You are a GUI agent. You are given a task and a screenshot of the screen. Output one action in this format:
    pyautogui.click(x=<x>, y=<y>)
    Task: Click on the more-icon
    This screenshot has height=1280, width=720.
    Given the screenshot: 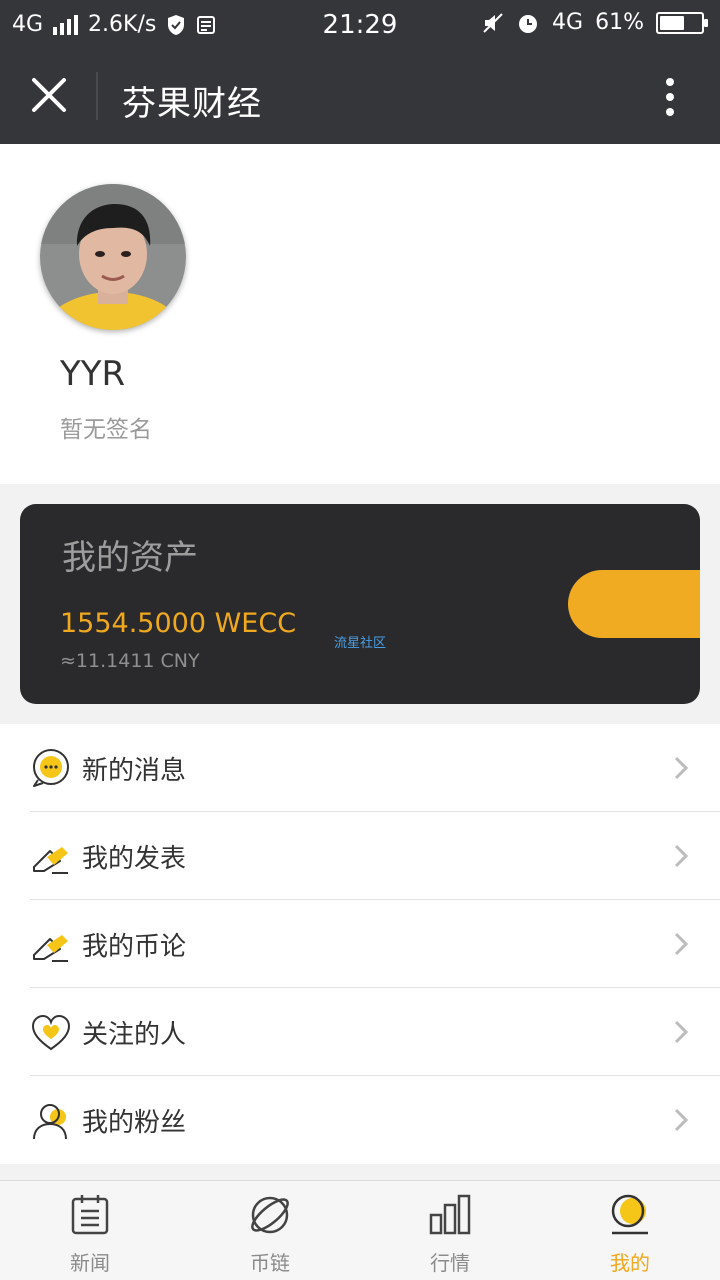 What is the action you would take?
    pyautogui.click(x=670, y=97)
    